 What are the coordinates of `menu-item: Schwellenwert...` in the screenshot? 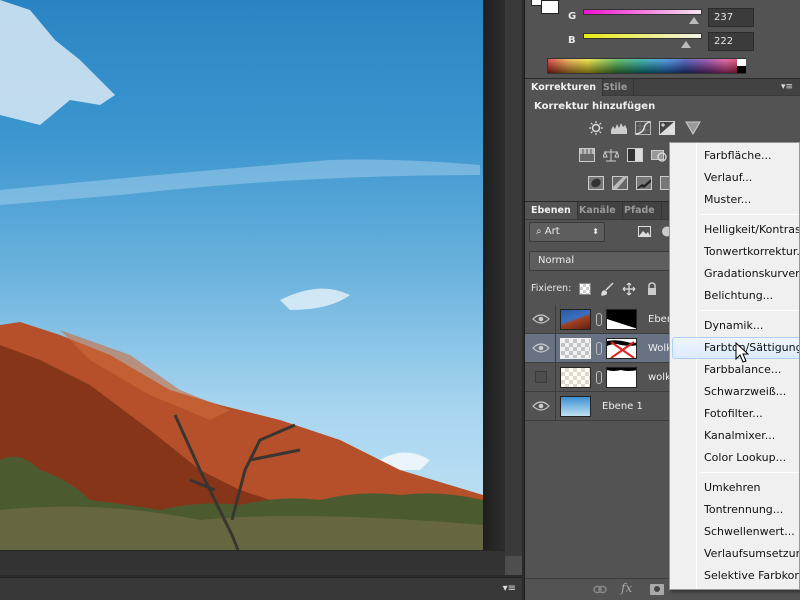 It's located at (735, 532).